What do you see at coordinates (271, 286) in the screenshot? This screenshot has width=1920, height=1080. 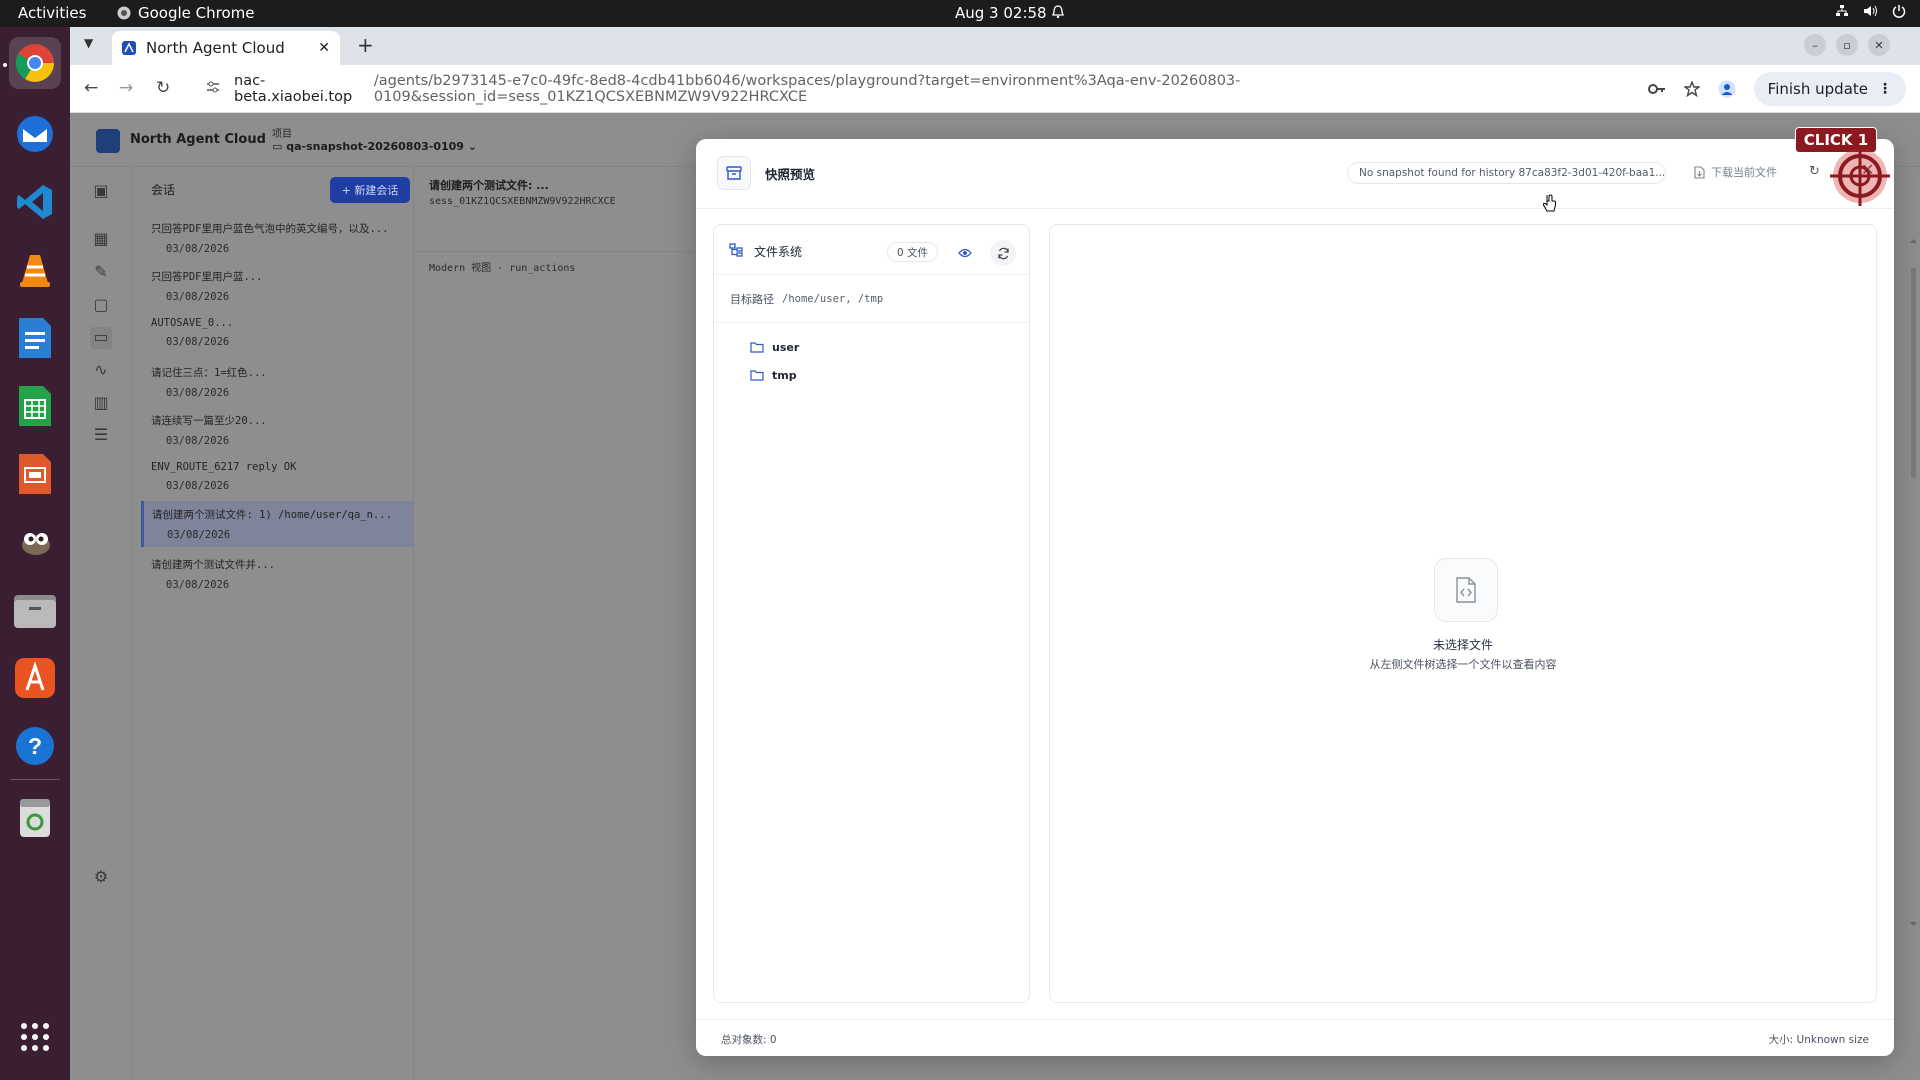 I see `session-item: 只回答PDF里用户蓝... 03/08/2026` at bounding box center [271, 286].